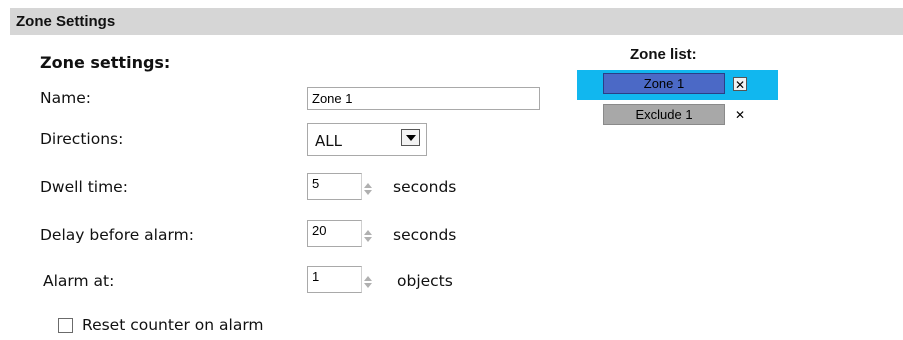  Describe the element at coordinates (334, 279) in the screenshot. I see `alarm-at-input: 1` at that location.